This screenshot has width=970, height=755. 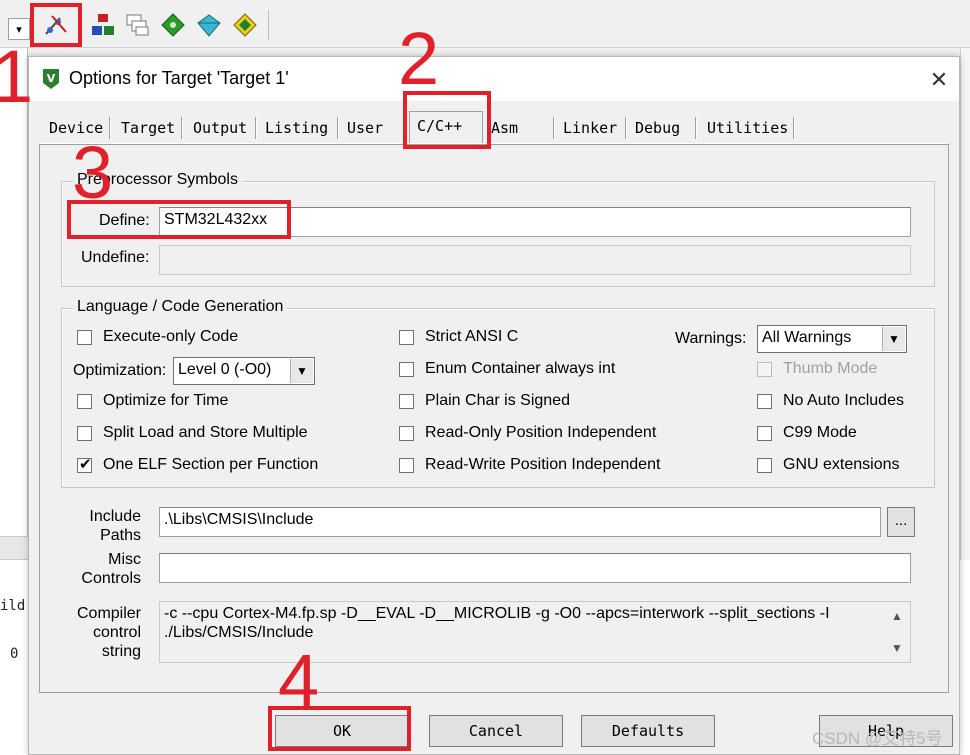 I want to click on readwrite-pos-indep-label: Read-Write Position Independent, so click(x=543, y=464).